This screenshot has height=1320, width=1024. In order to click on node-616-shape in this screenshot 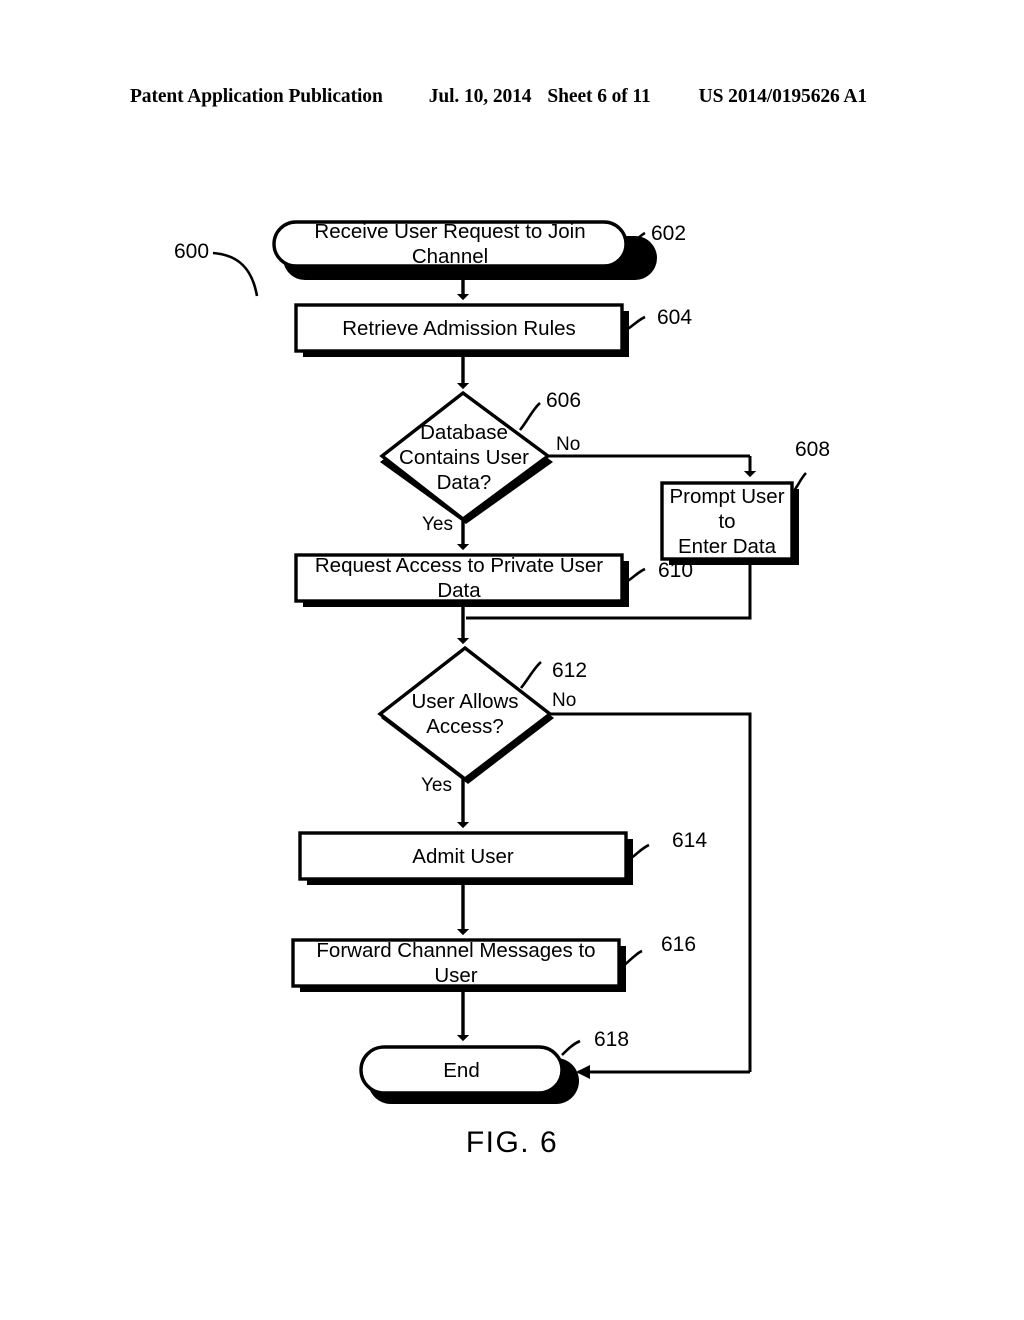, I will do `click(456, 963)`.